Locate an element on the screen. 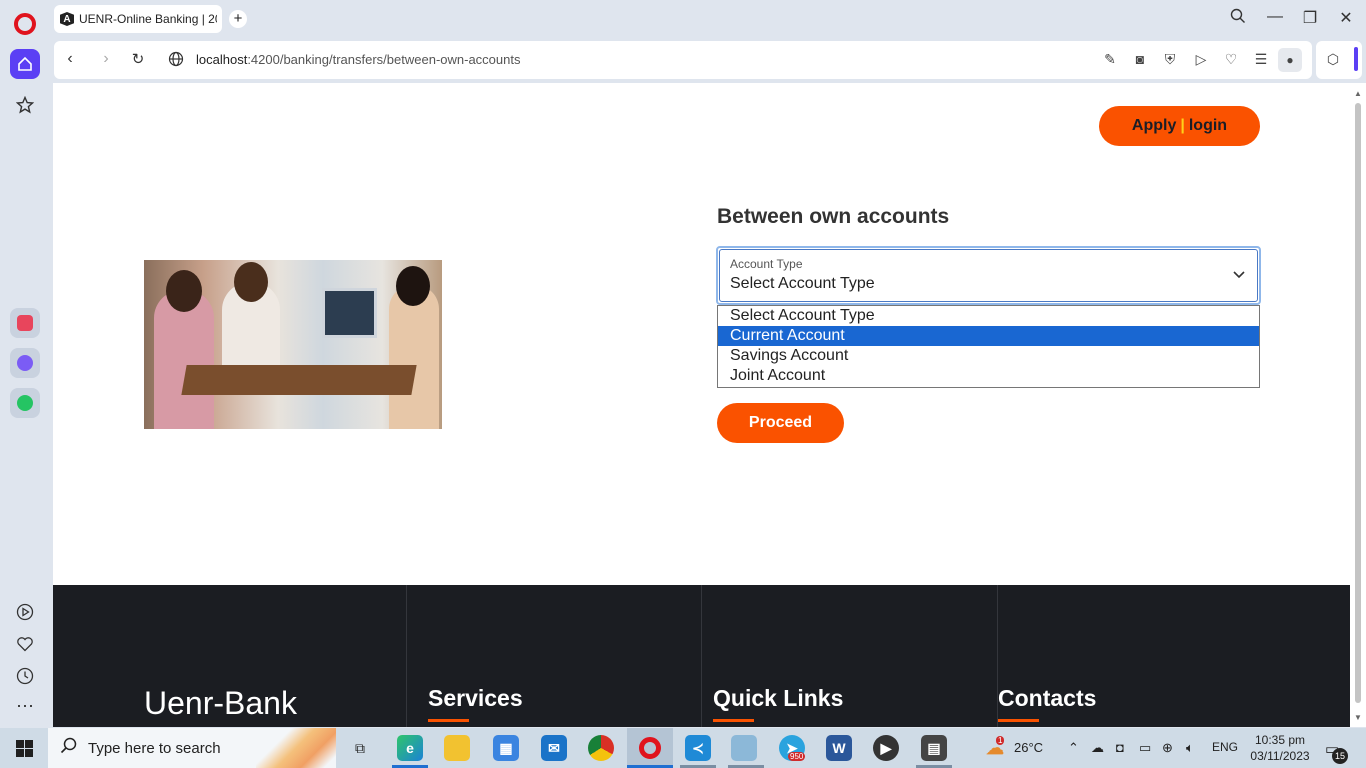 This screenshot has width=1366, height=768. back-icon: ‹ is located at coordinates (70, 59).